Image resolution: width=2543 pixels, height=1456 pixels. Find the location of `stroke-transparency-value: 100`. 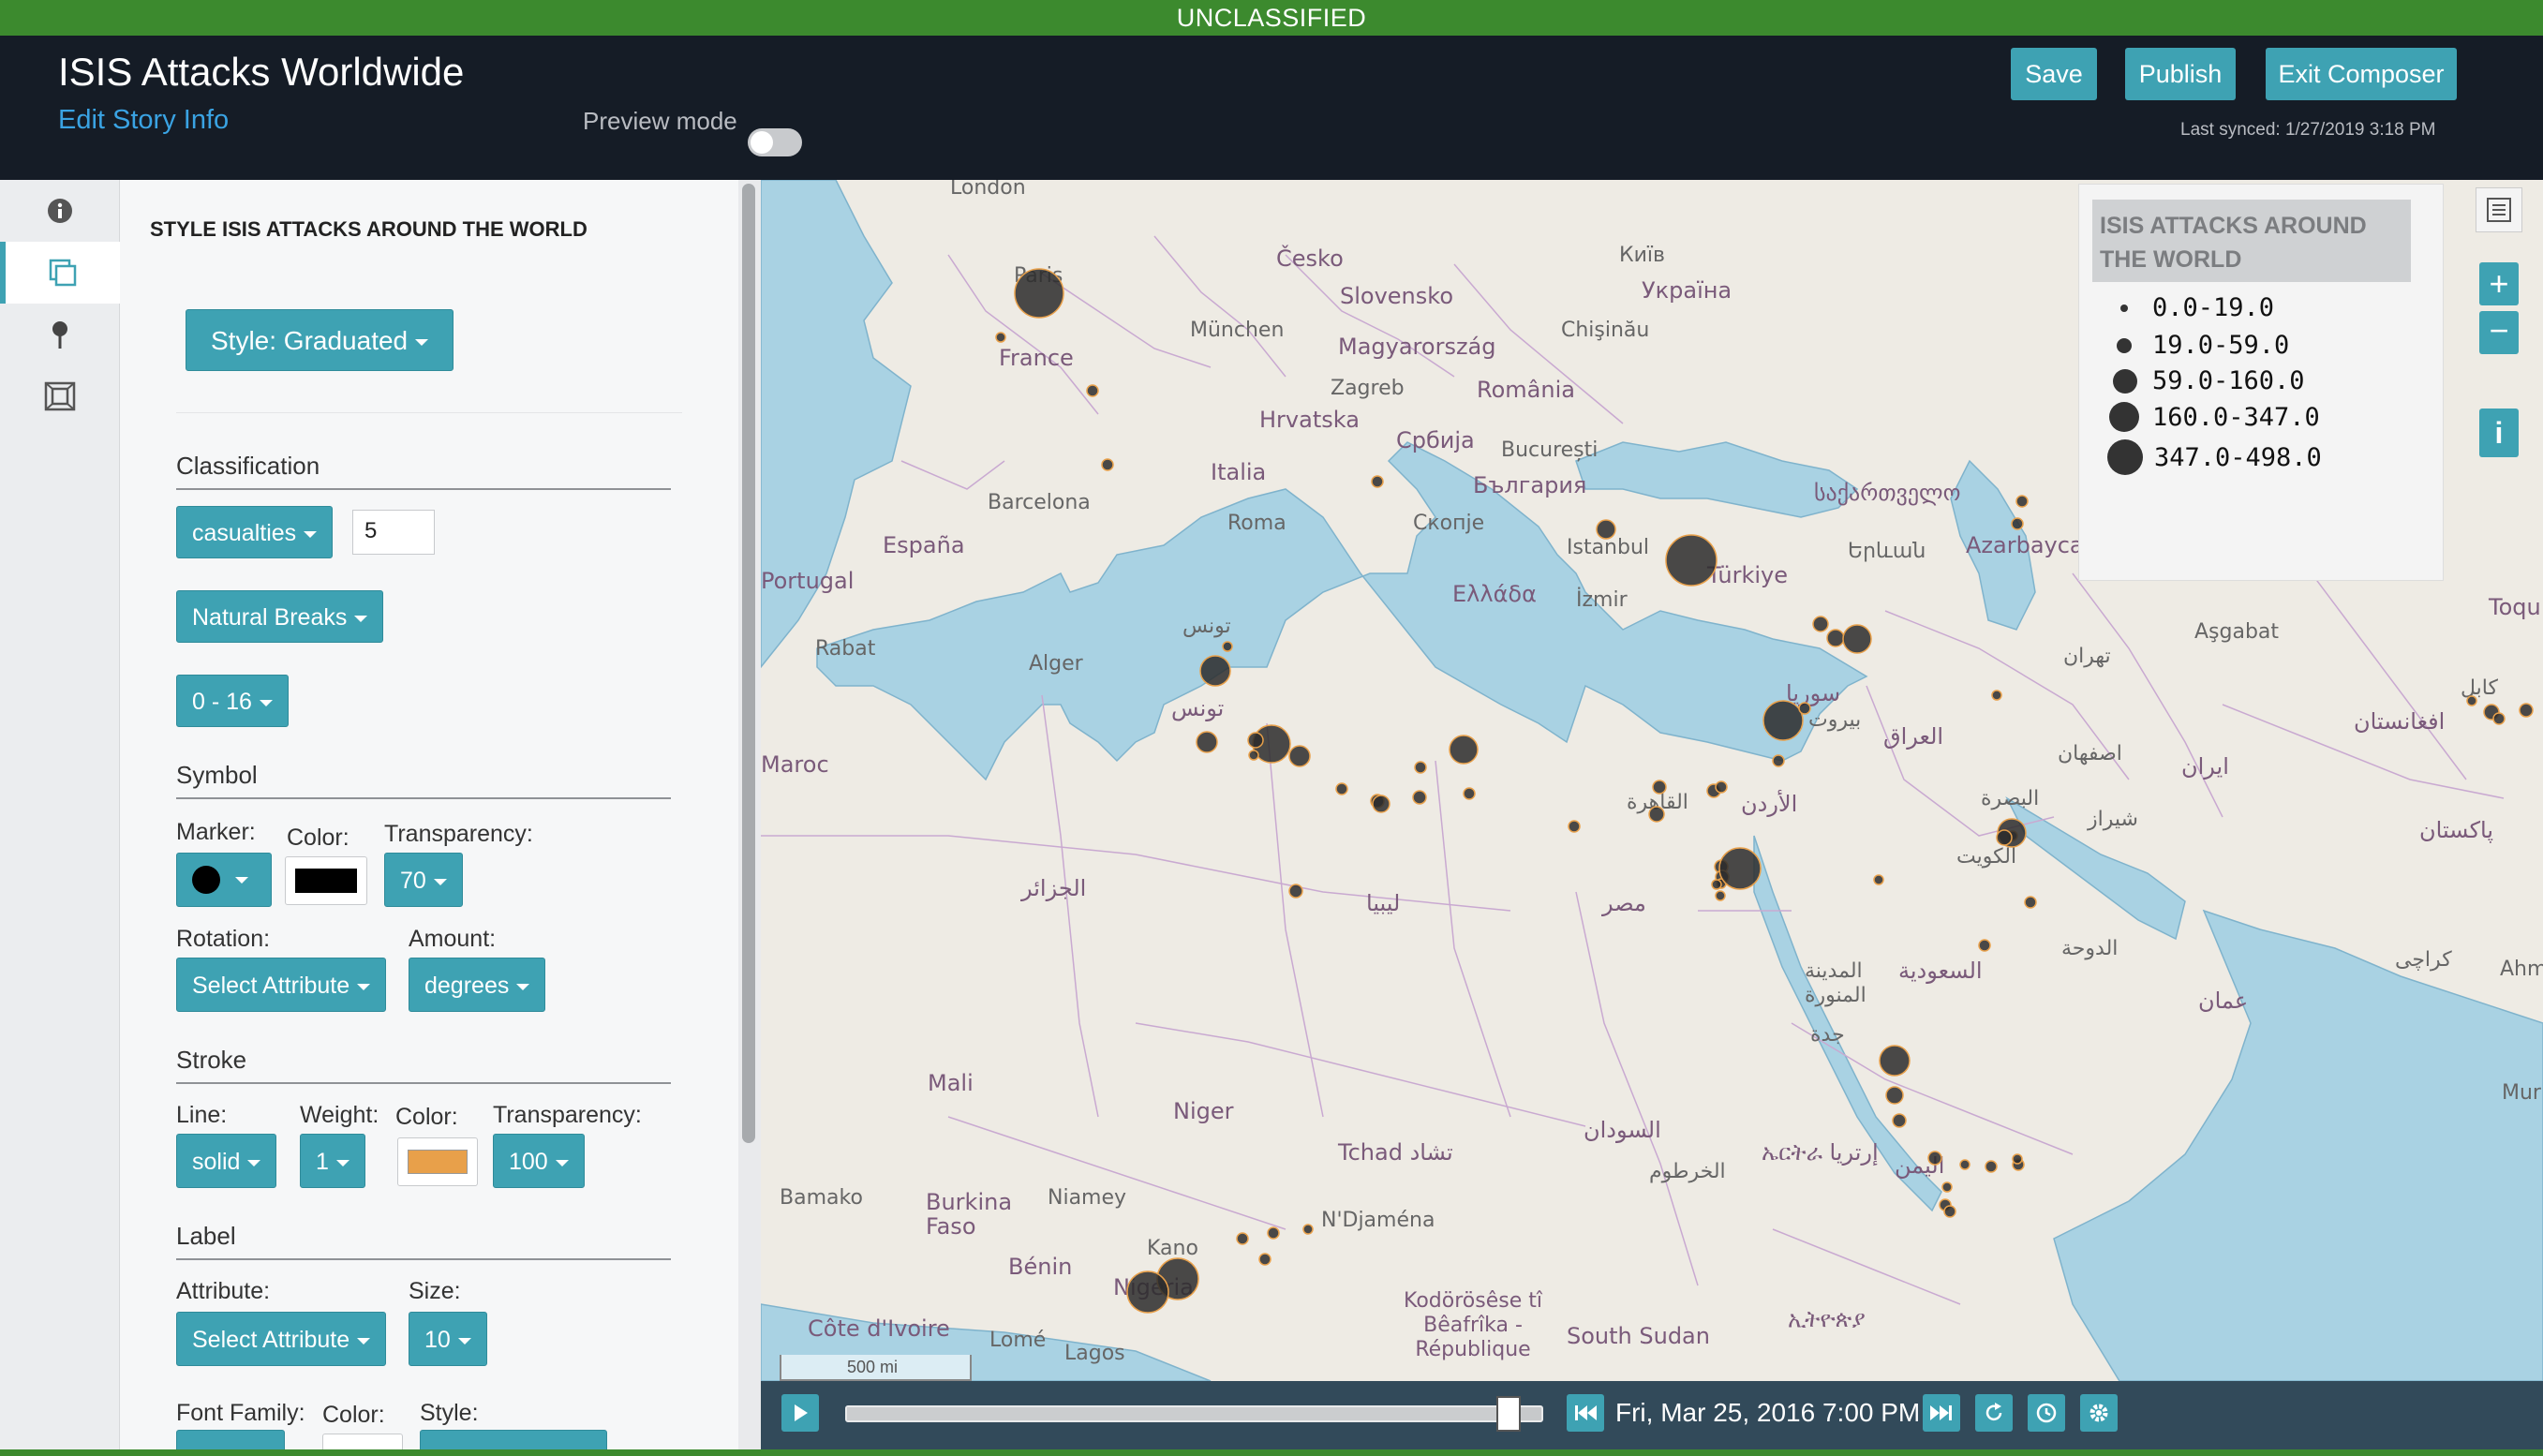

stroke-transparency-value: 100 is located at coordinates (528, 1162).